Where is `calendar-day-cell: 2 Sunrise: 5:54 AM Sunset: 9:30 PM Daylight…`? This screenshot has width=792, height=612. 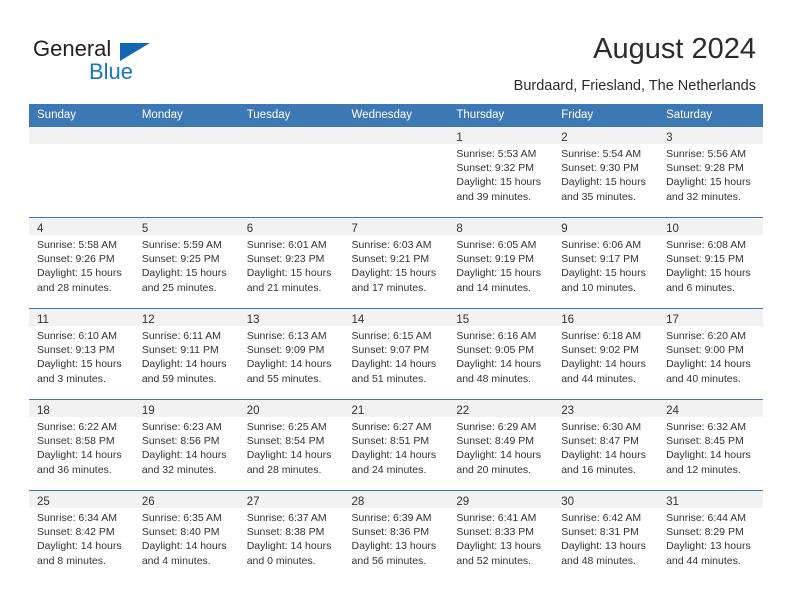
calendar-day-cell: 2 Sunrise: 5:54 AM Sunset: 9:30 PM Daylight… is located at coordinates (606, 172).